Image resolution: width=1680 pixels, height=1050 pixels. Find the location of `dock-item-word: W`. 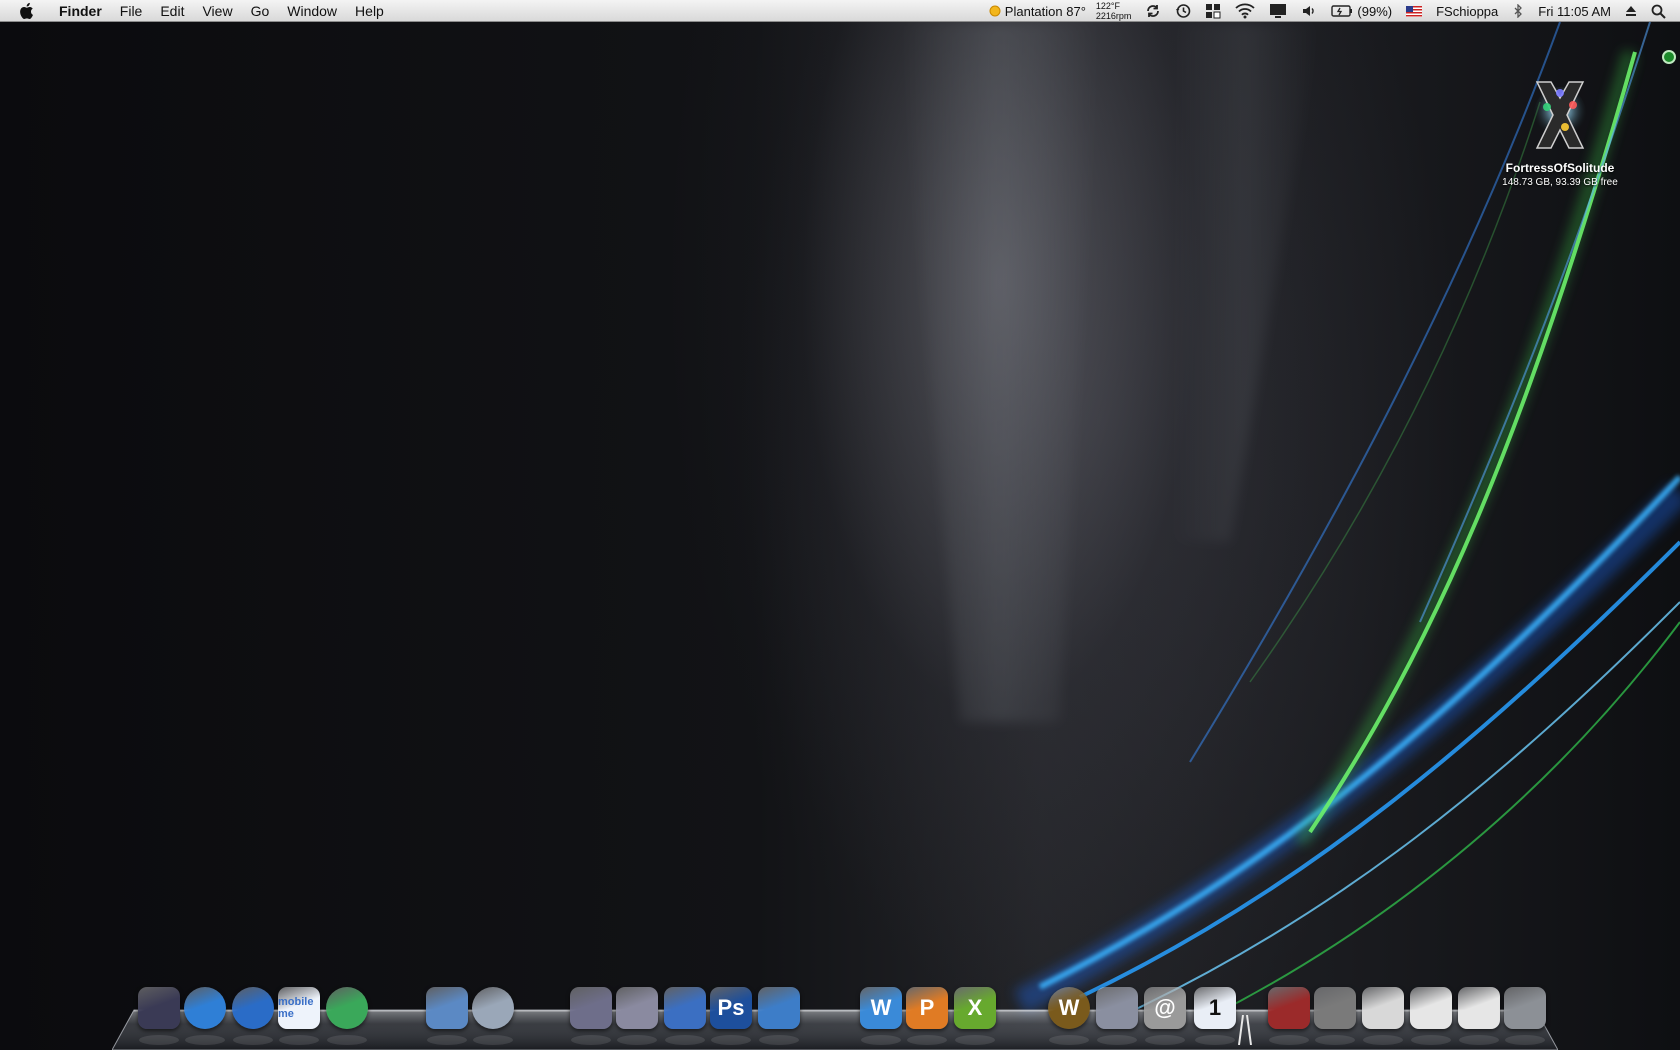

dock-item-word: W is located at coordinates (881, 1015).